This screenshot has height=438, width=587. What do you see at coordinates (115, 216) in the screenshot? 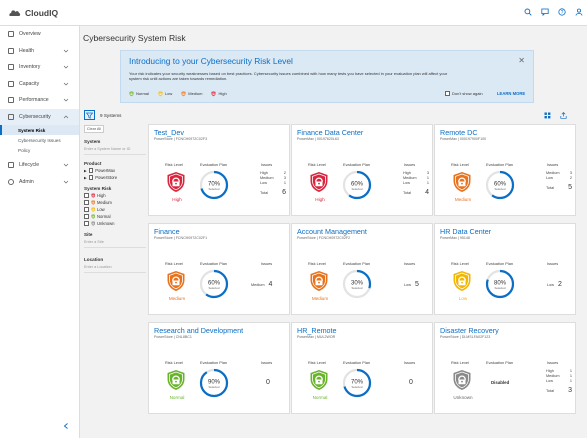
I see `risk-option-normal: Normal` at bounding box center [115, 216].